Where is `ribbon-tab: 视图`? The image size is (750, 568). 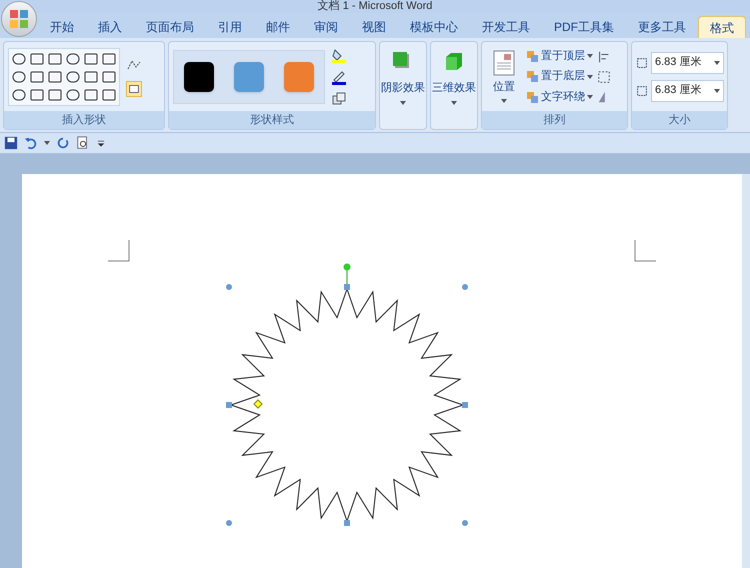 ribbon-tab: 视图 is located at coordinates (374, 27).